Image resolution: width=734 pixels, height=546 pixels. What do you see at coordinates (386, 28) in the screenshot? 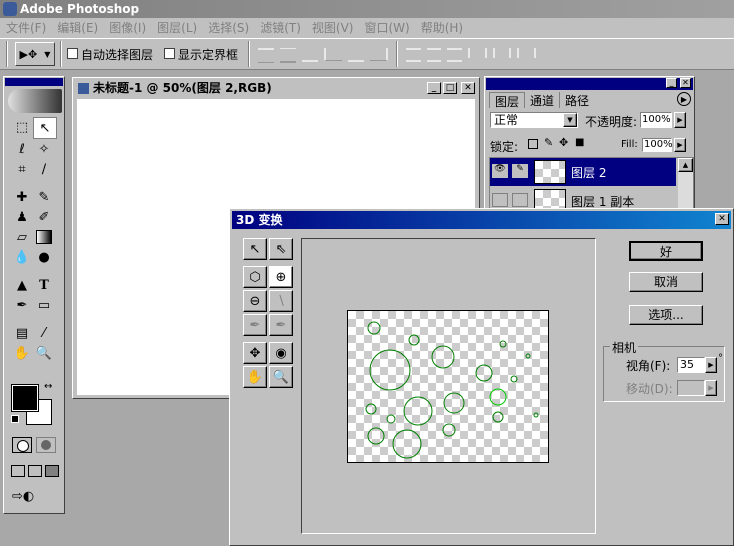
I see `menu-window: 窗口(W)` at bounding box center [386, 28].